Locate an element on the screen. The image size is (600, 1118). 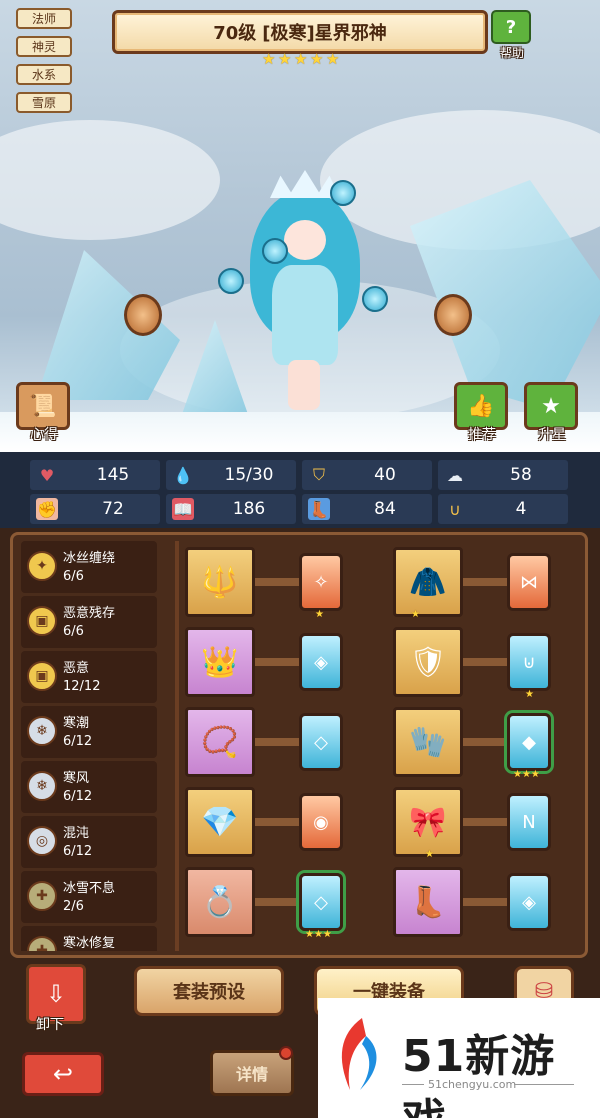
tag-region: 雪原 is located at coordinates (44, 102).